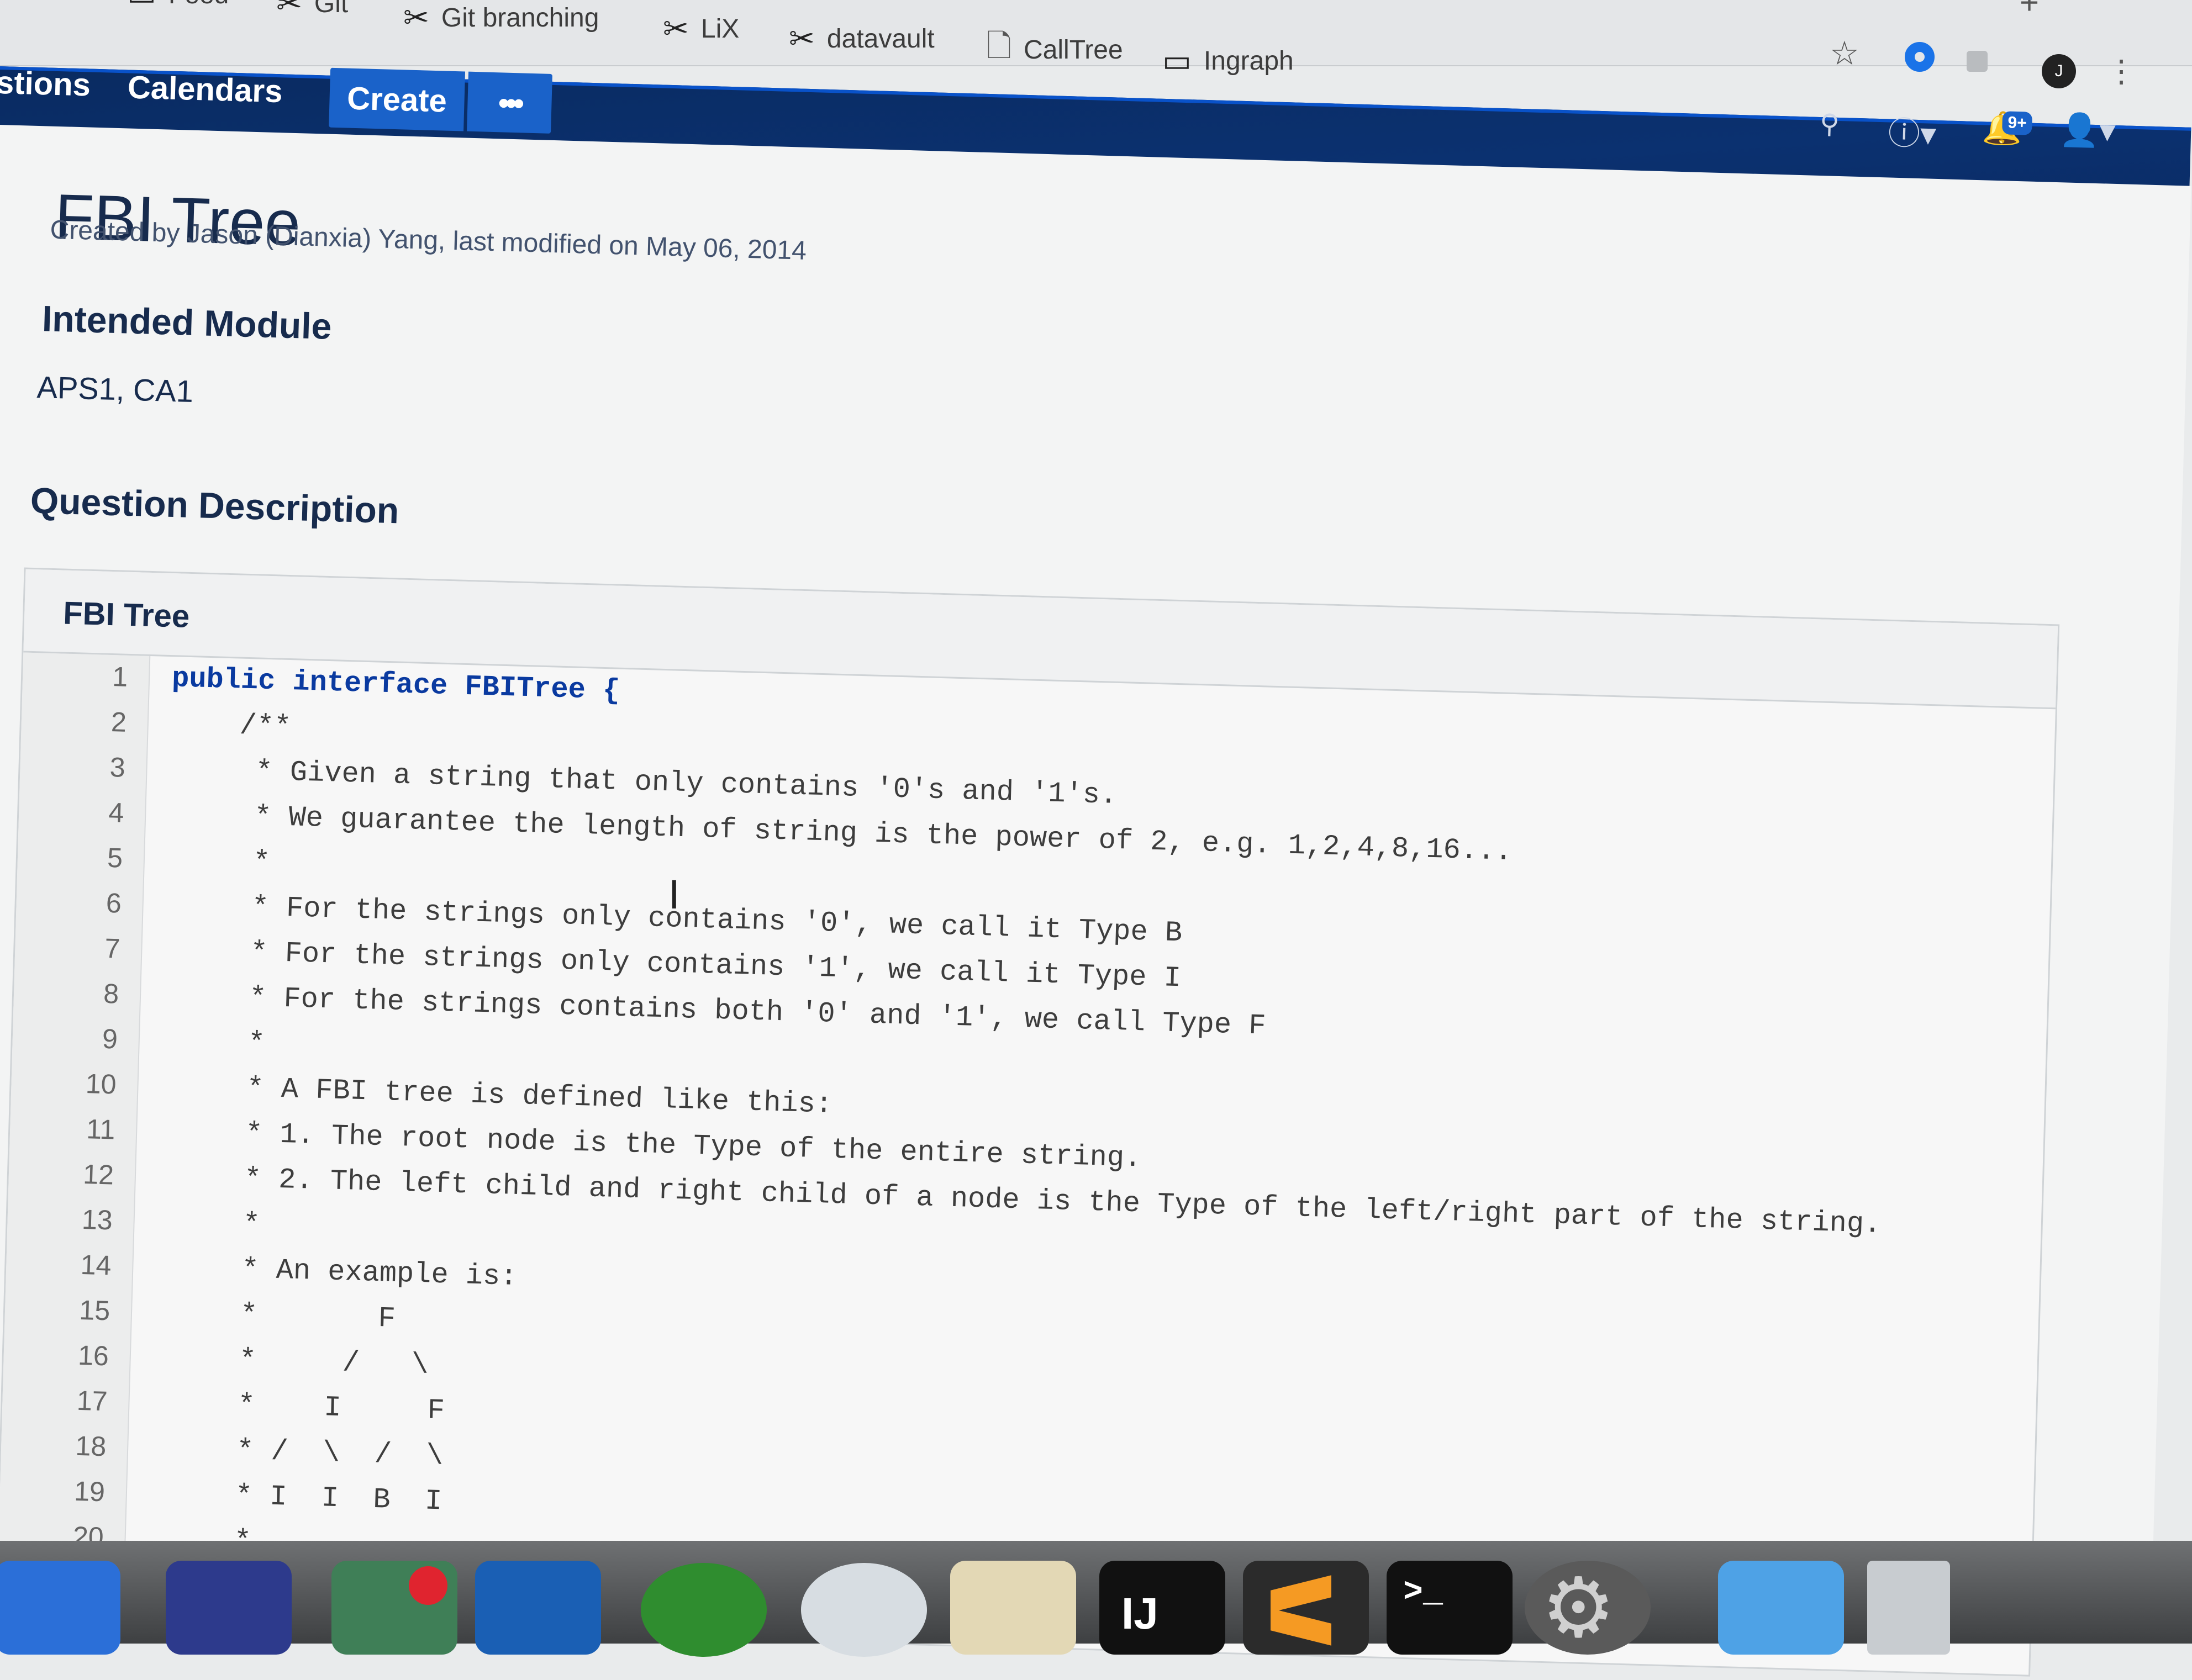 The width and height of the screenshot is (2192, 1680). Describe the element at coordinates (93, 1356) in the screenshot. I see `line-number: 16` at that location.